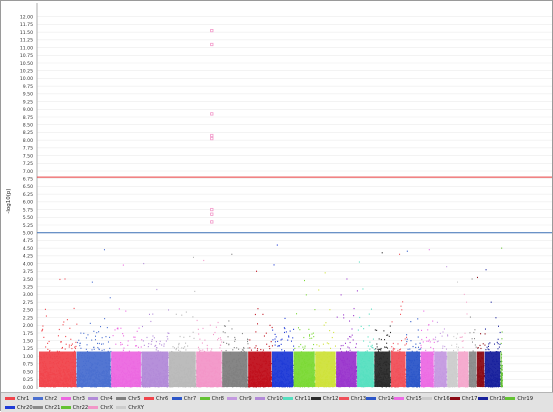 Image resolution: width=553 pixels, height=412 pixels. I want to click on y-tick-label: 4.75, so click(28, 241).